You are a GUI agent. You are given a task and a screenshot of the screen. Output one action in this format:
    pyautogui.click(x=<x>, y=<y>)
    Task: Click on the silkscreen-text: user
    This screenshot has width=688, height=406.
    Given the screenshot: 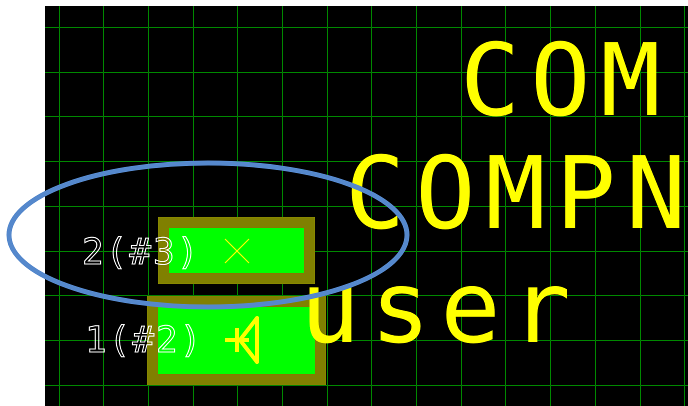 What is the action you would take?
    pyautogui.click(x=440, y=307)
    